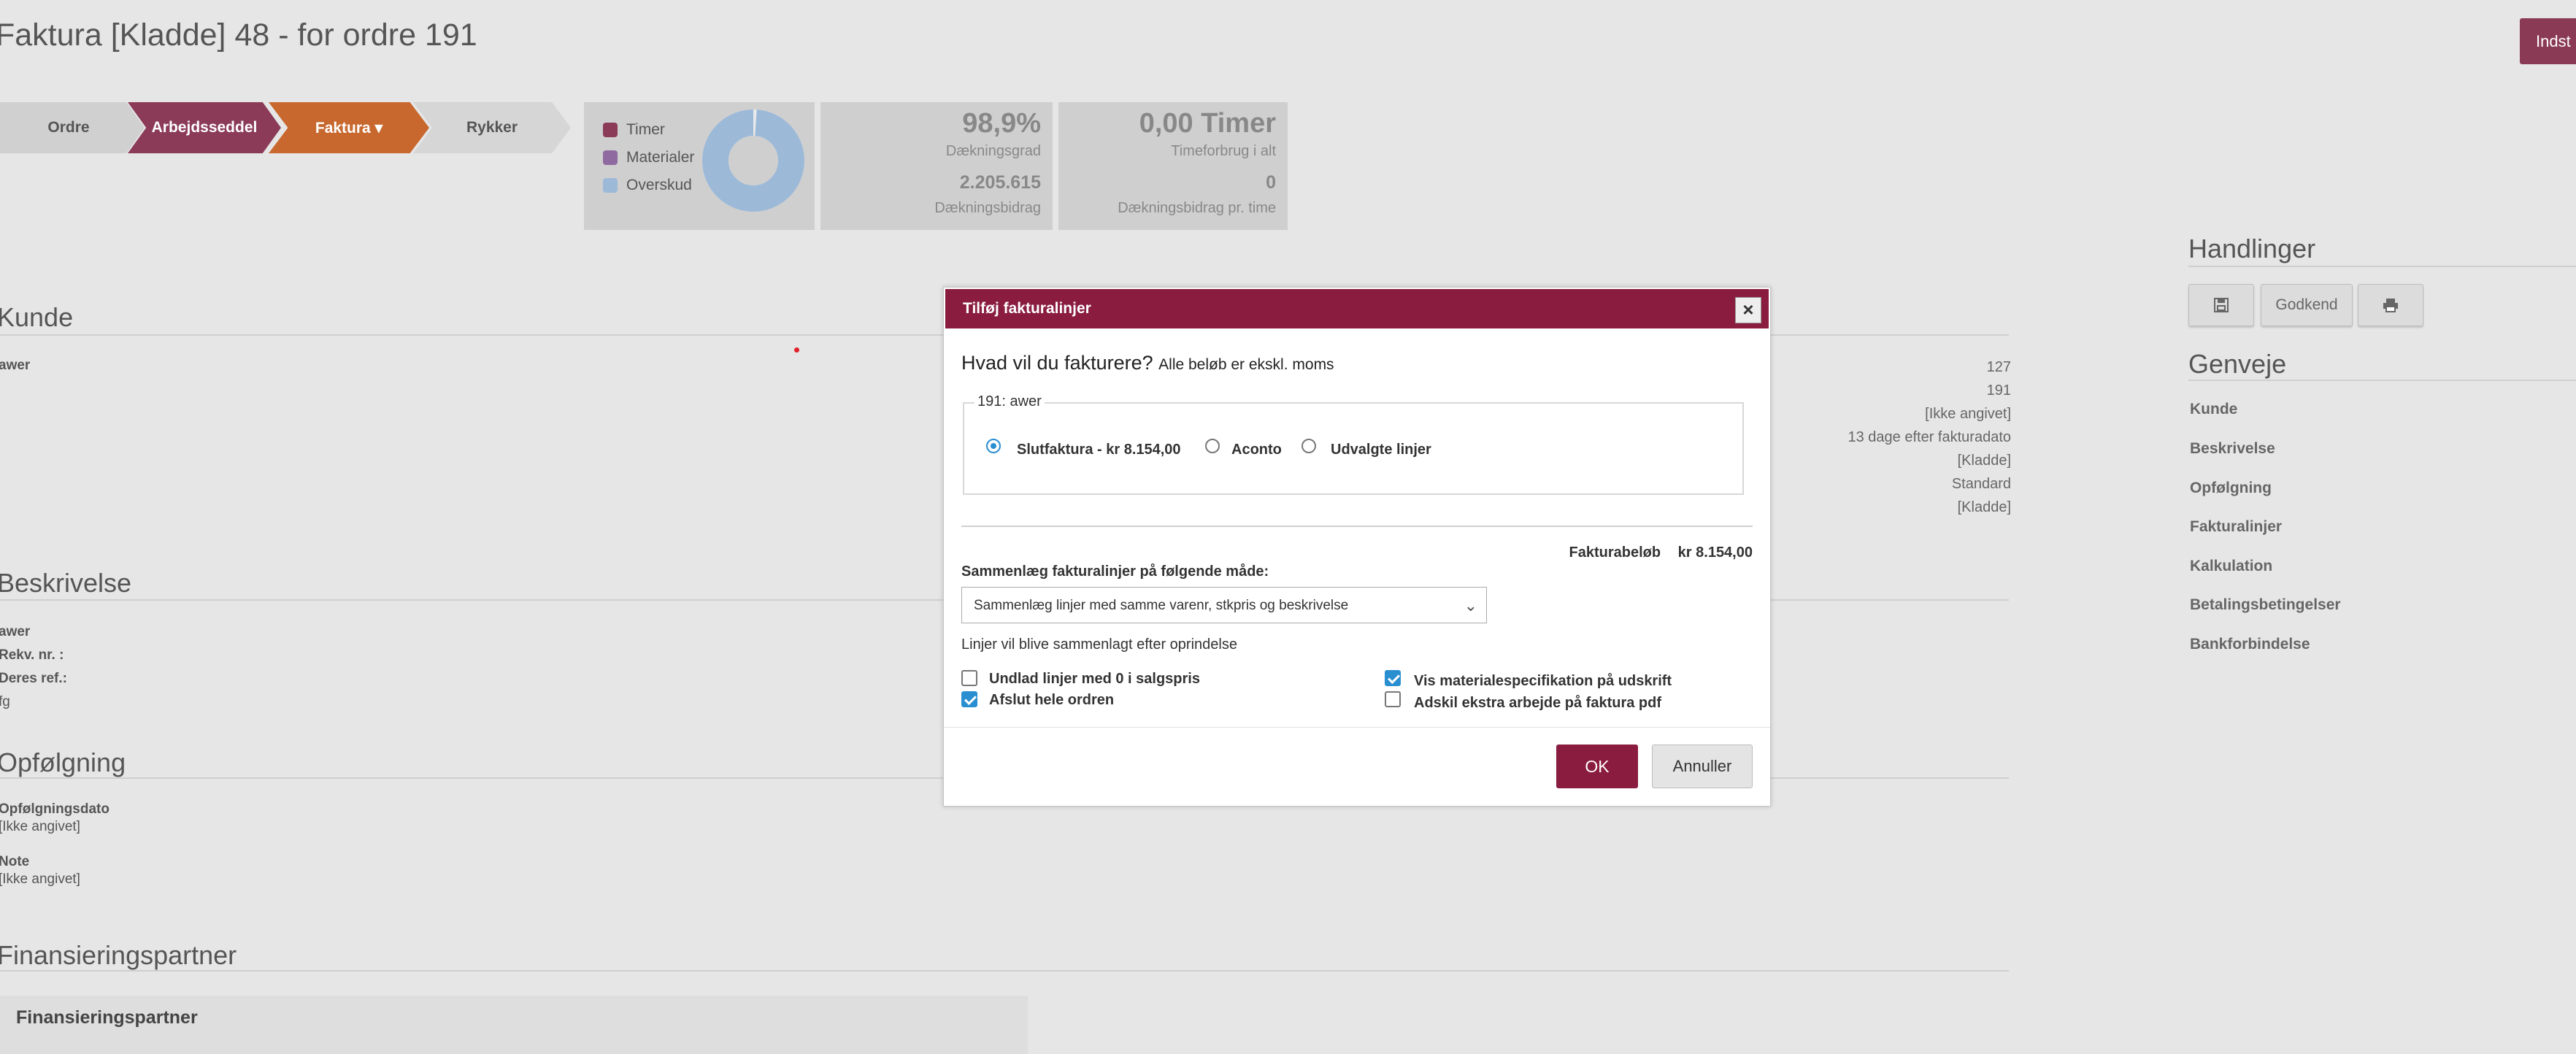  Describe the element at coordinates (1099, 450) in the screenshot. I see `radio-label-slutfaktura: Slutfaktura - kr 8.154,00` at that location.